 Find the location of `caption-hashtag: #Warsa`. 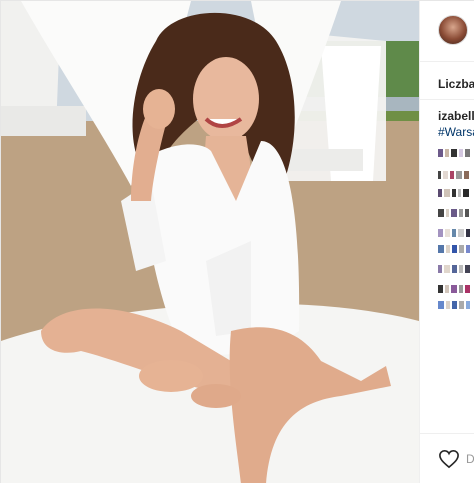

caption-hashtag: #Warsa is located at coordinates (456, 132).